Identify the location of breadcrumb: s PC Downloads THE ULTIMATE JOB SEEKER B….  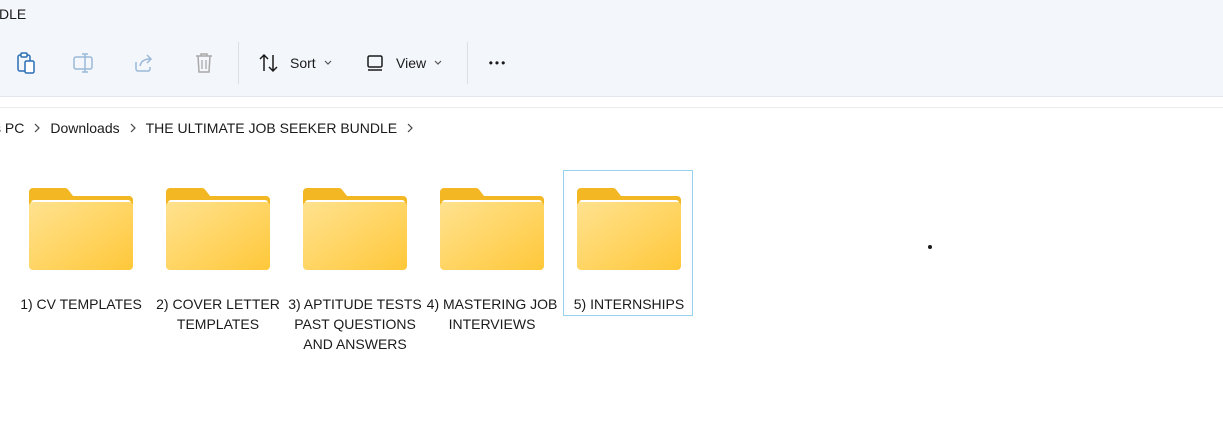
(211, 128).